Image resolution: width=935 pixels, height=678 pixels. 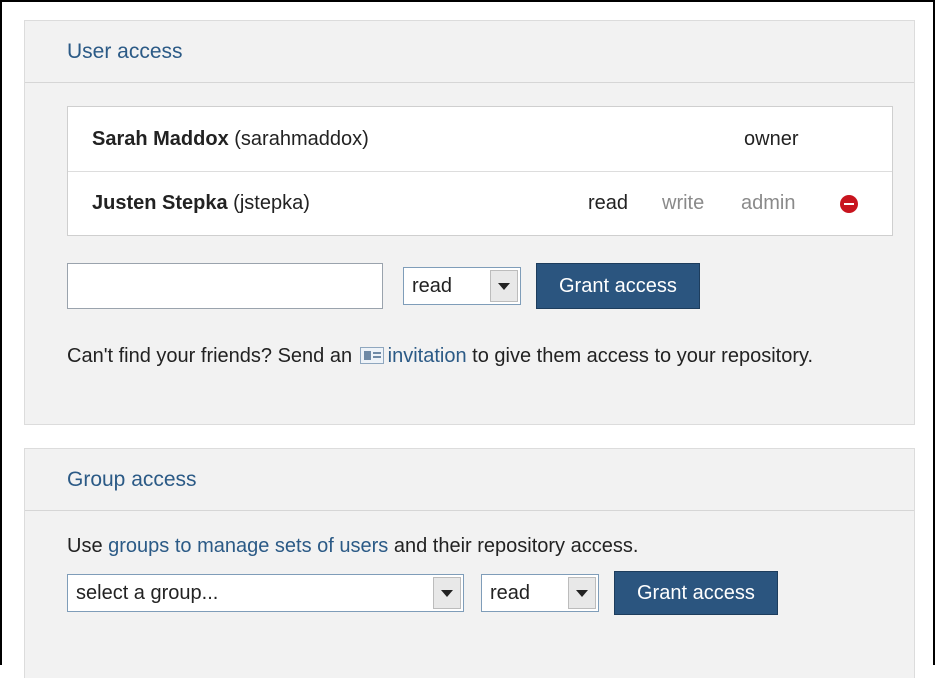 I want to click on user-grant-access-button: Grant access, so click(x=618, y=286).